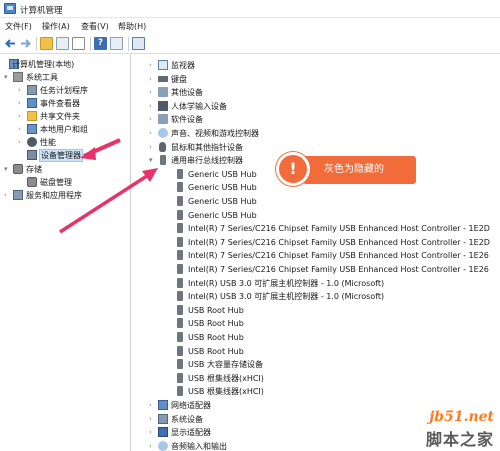  What do you see at coordinates (163, 78) in the screenshot?
I see `keyboard-icon` at bounding box center [163, 78].